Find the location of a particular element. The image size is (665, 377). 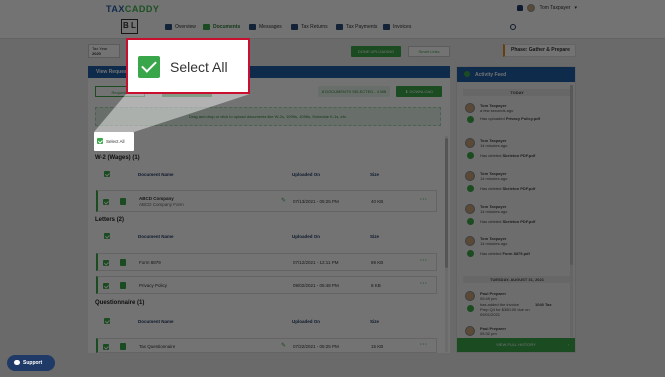

chevron-right-icon: › is located at coordinates (568, 344).